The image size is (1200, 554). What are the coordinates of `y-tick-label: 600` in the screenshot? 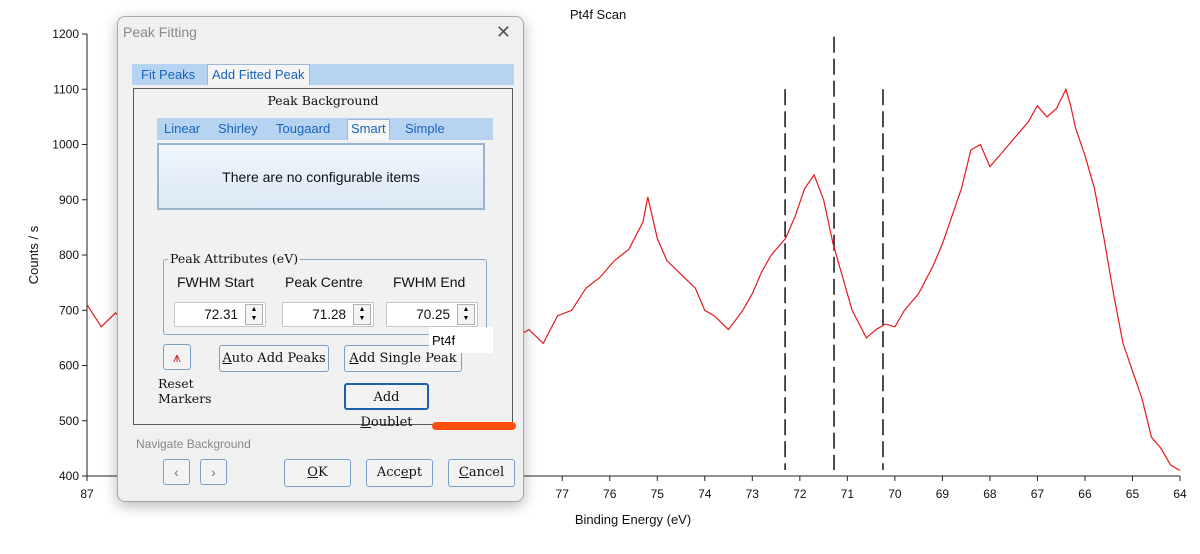 It's located at (69, 366).